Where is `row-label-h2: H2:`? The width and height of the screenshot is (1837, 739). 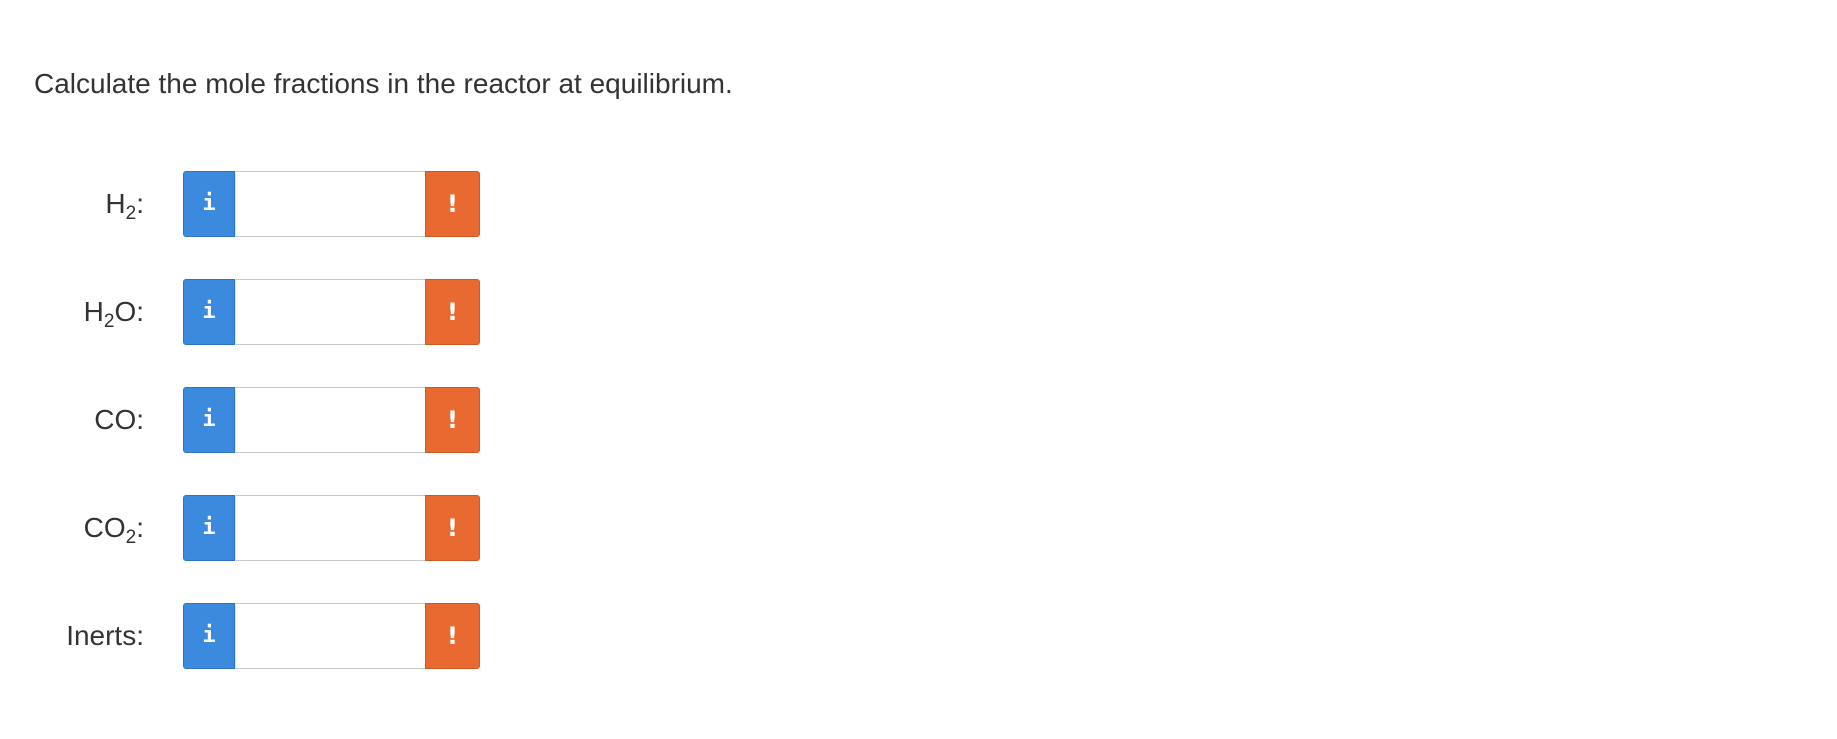
row-label-h2: H2: is located at coordinates (124, 204).